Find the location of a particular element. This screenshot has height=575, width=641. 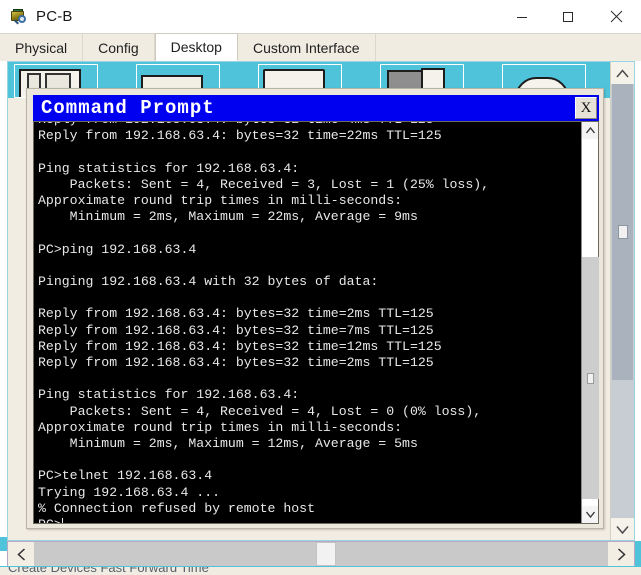

panel-scroll-up-chevron-up-icon is located at coordinates (622, 73).